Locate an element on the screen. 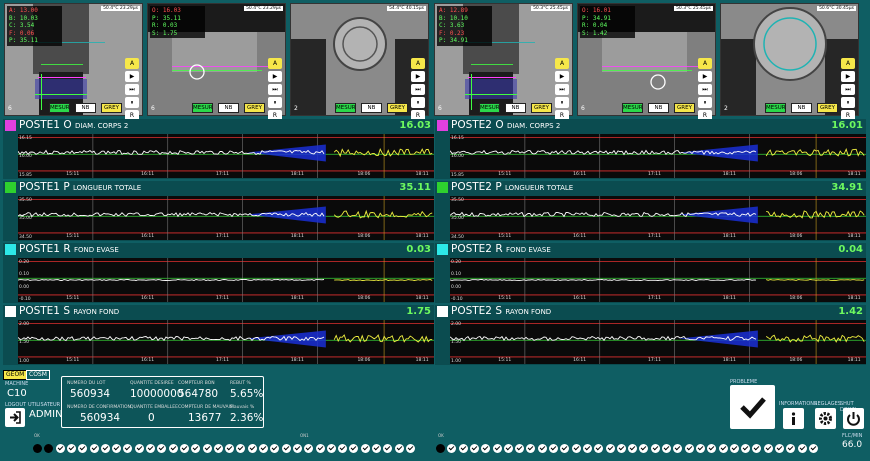 Image resolution: width=870 pixels, height=461 pixels. x-tick-label: 17:11 is located at coordinates (222, 298).